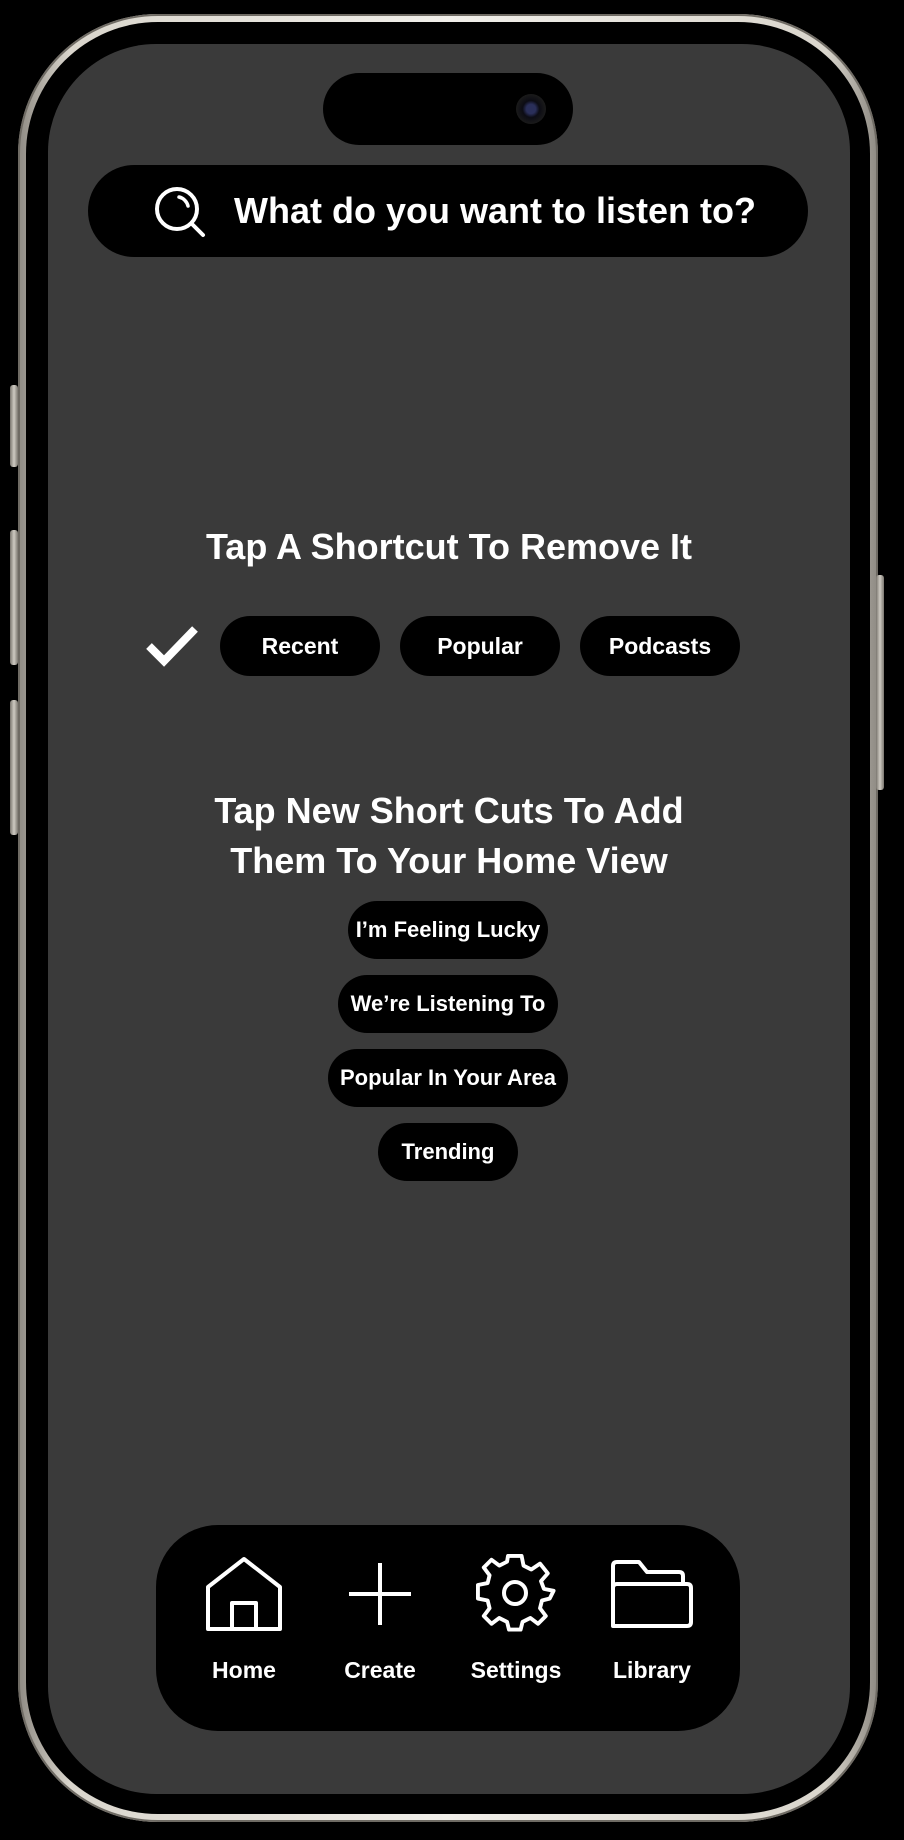 This screenshot has width=904, height=1840. What do you see at coordinates (480, 646) in the screenshot?
I see `shortcut-popular: Popular` at bounding box center [480, 646].